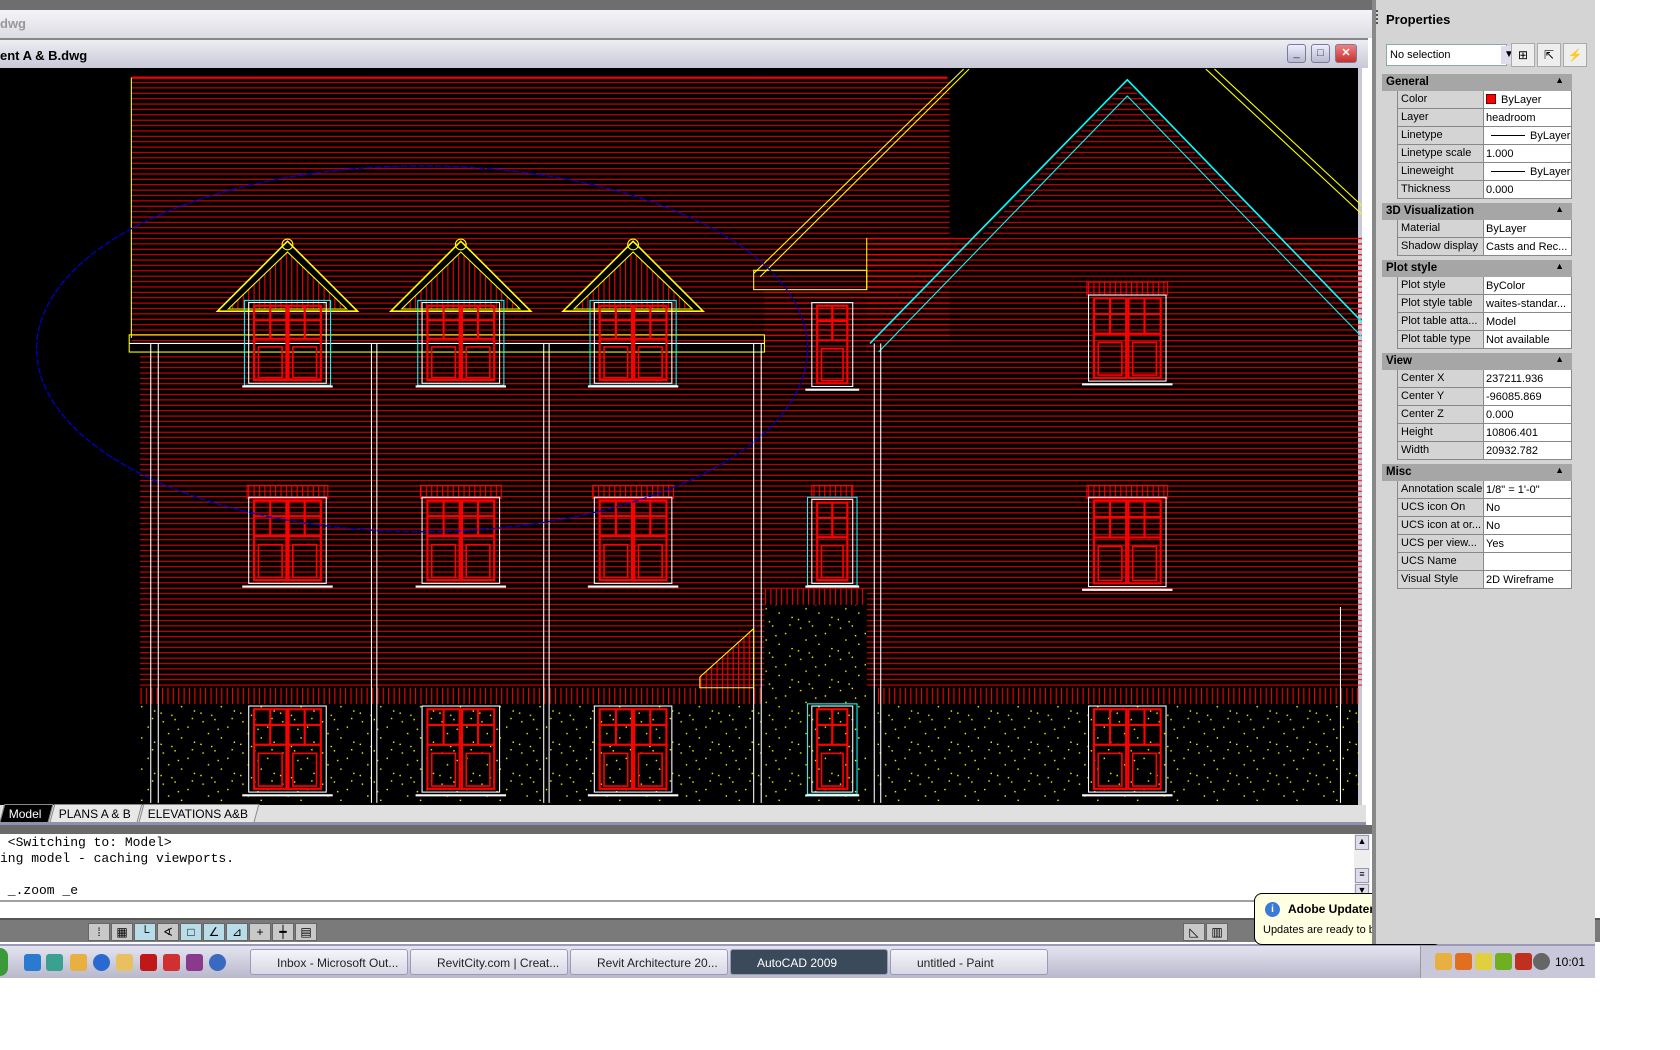 The height and width of the screenshot is (1050, 1680). Describe the element at coordinates (1503, 961) in the screenshot. I see `tray-nvidia-icon` at that location.